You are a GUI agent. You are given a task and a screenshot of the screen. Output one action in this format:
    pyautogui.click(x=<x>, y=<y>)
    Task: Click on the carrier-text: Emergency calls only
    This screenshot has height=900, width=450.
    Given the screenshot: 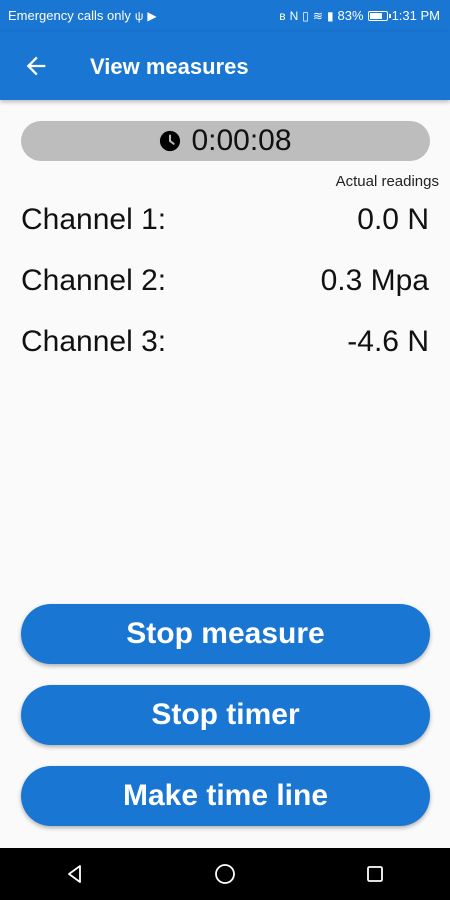 What is the action you would take?
    pyautogui.click(x=69, y=15)
    